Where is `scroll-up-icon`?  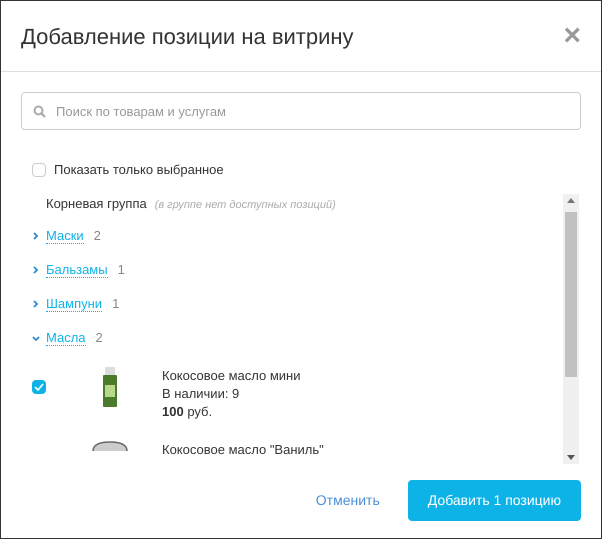
scroll-up-icon is located at coordinates (571, 200).